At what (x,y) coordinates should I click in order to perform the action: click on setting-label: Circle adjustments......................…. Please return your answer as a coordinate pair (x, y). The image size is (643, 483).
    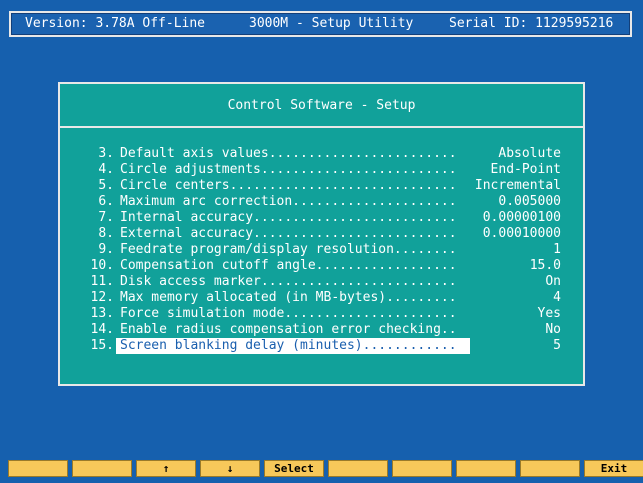
    Looking at the image, I should click on (293, 170).